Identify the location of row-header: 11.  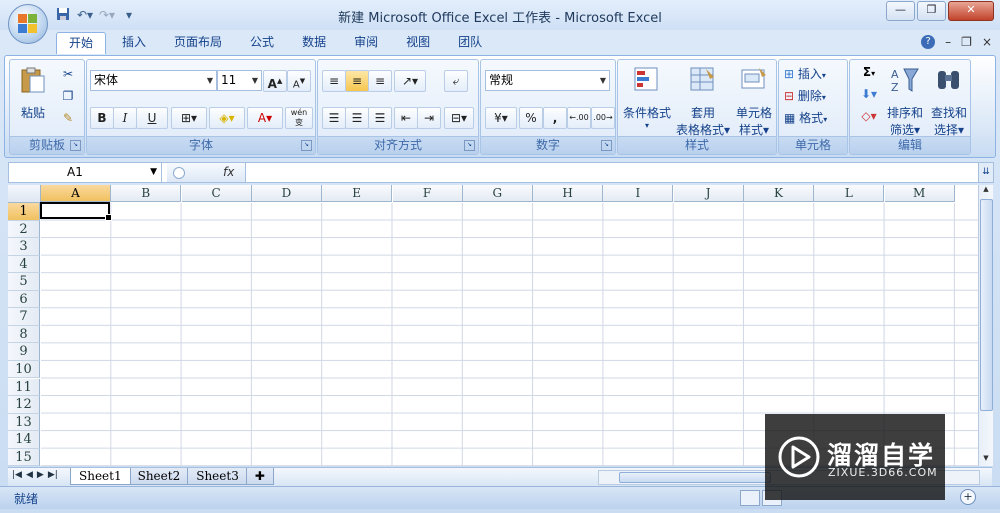
(24, 387).